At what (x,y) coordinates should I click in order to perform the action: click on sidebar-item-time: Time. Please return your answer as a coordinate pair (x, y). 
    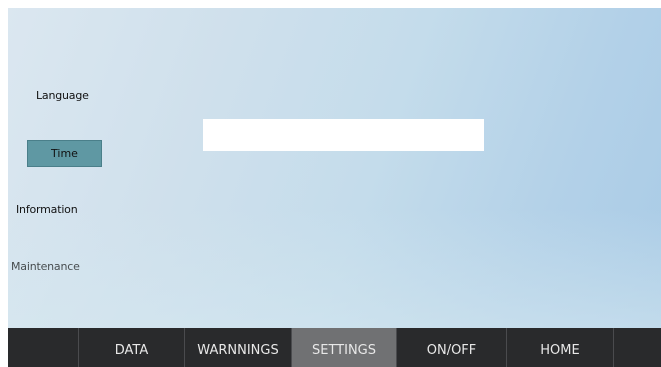
    Looking at the image, I should click on (64, 153).